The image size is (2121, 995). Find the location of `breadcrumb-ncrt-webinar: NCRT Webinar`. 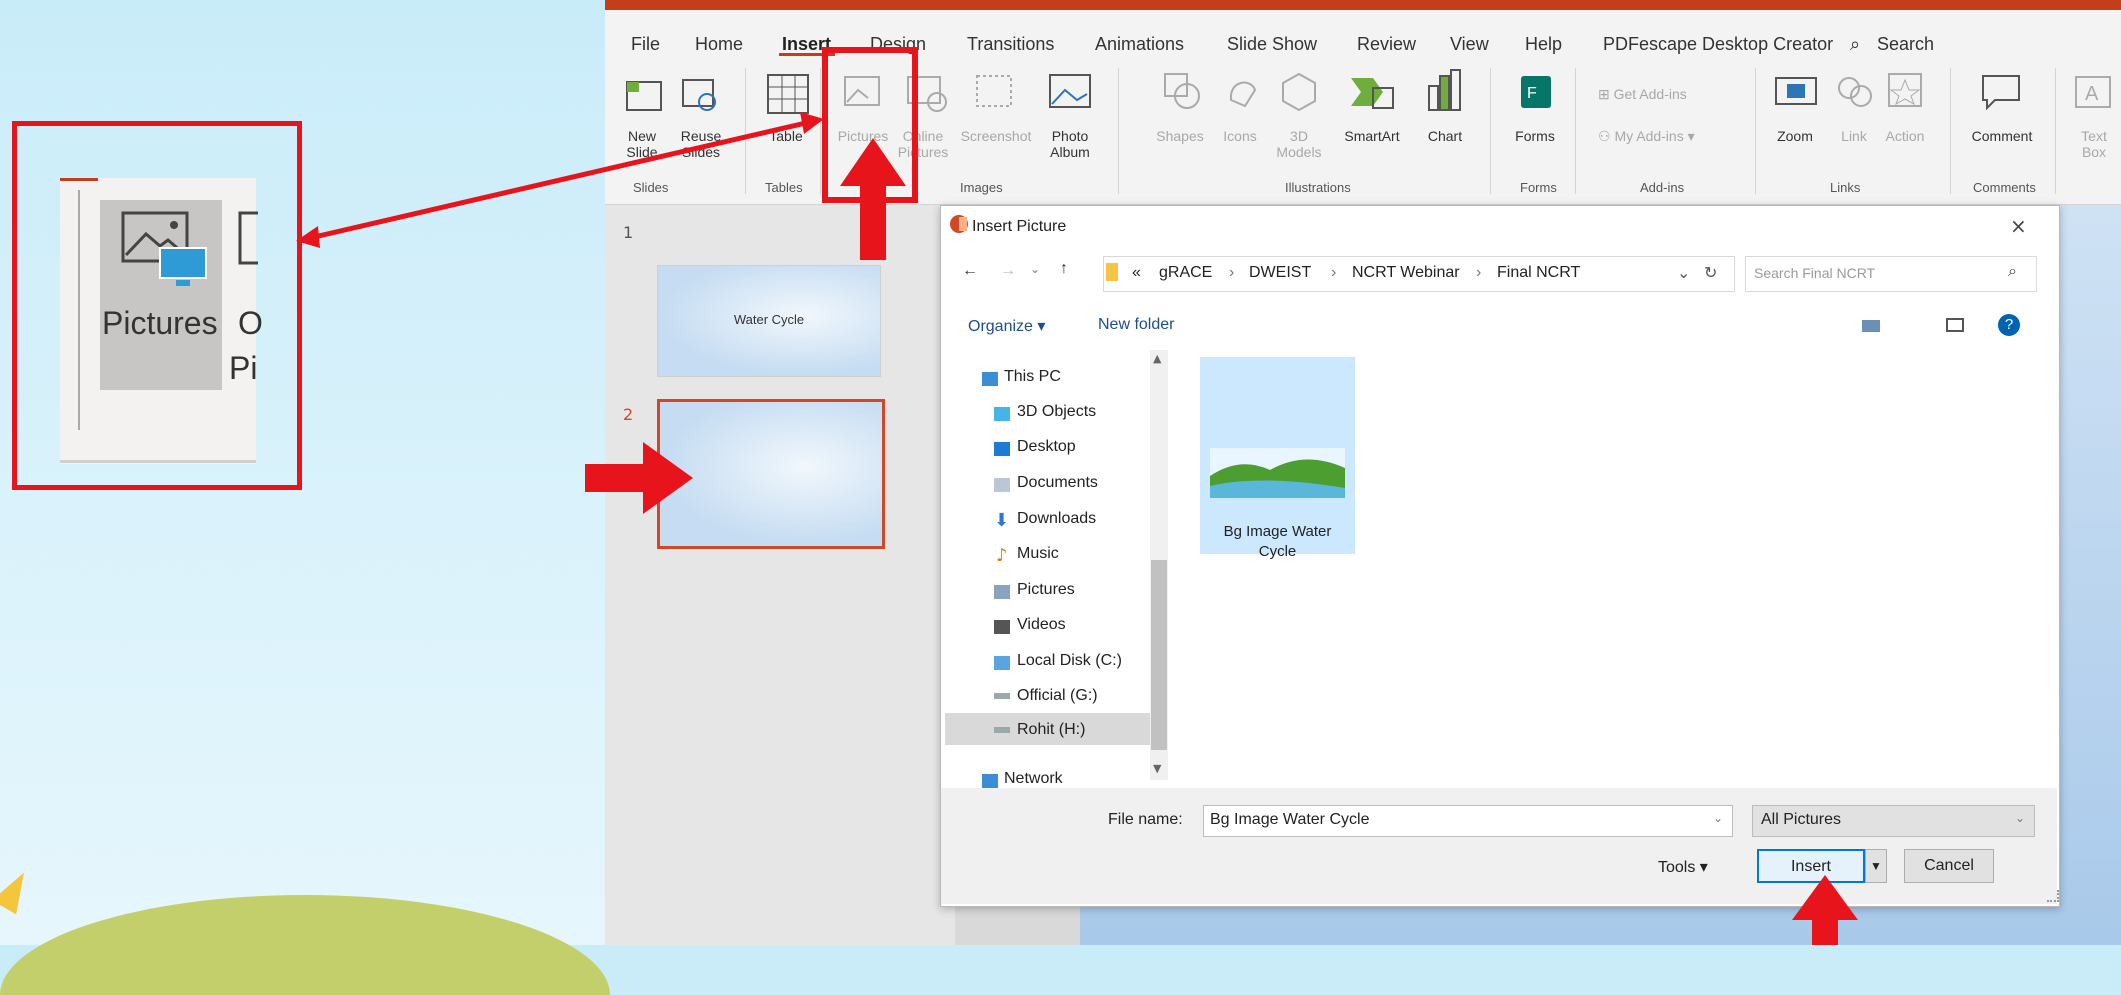

breadcrumb-ncrt-webinar: NCRT Webinar is located at coordinates (1406, 273).